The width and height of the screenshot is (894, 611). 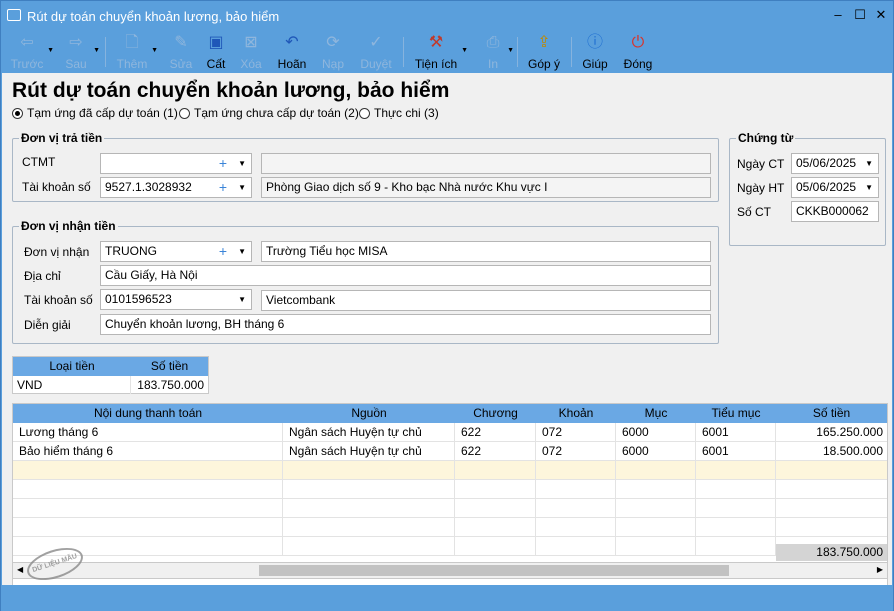 What do you see at coordinates (176, 251) in the screenshot?
I see `receiver-unit-combo: TRUONG + ▼` at bounding box center [176, 251].